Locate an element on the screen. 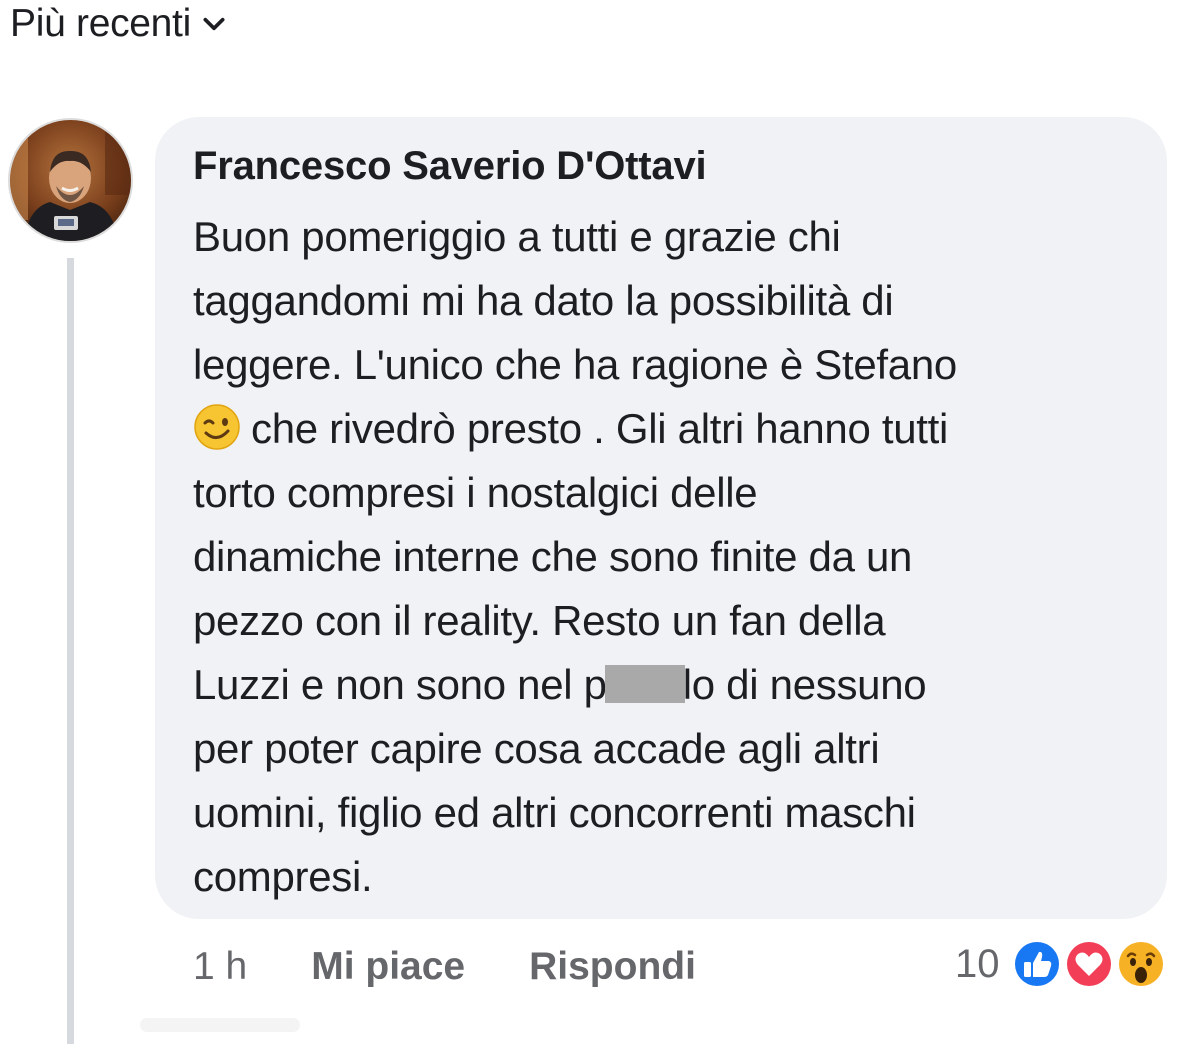 The height and width of the screenshot is (1044, 1200). censor-block is located at coordinates (644, 684).